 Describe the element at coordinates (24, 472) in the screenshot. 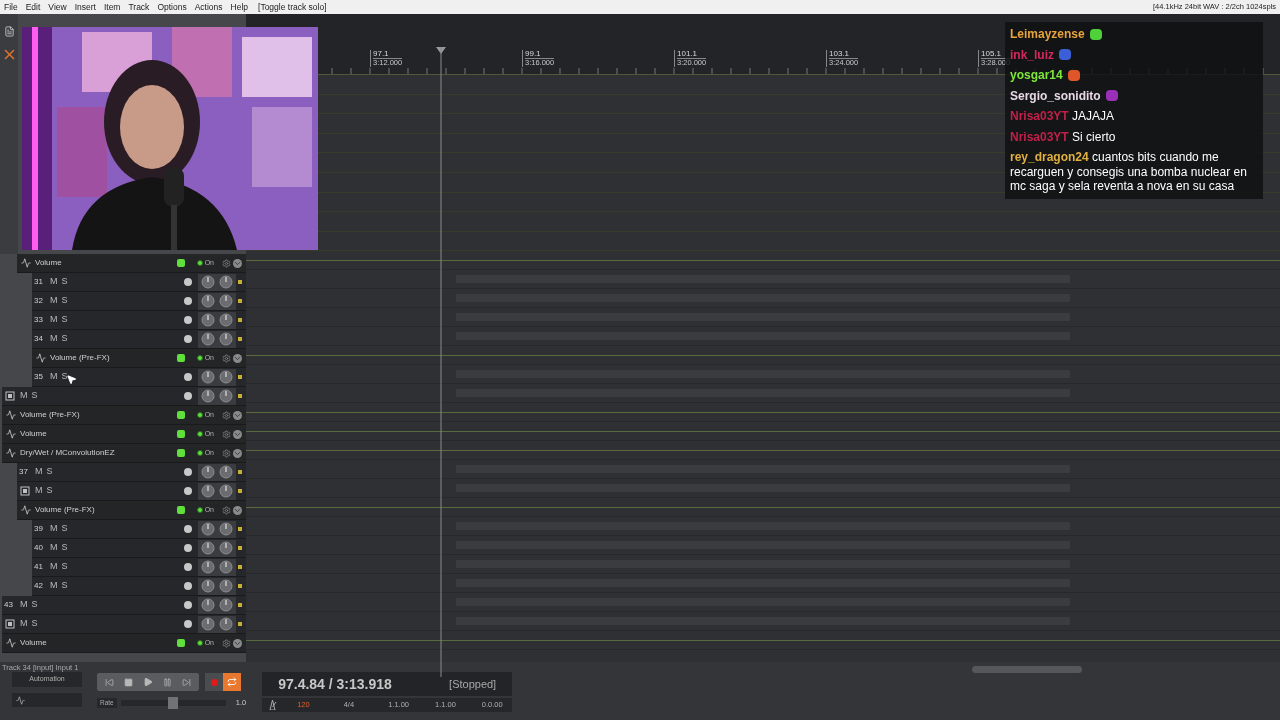

I see `track-number: 37` at that location.